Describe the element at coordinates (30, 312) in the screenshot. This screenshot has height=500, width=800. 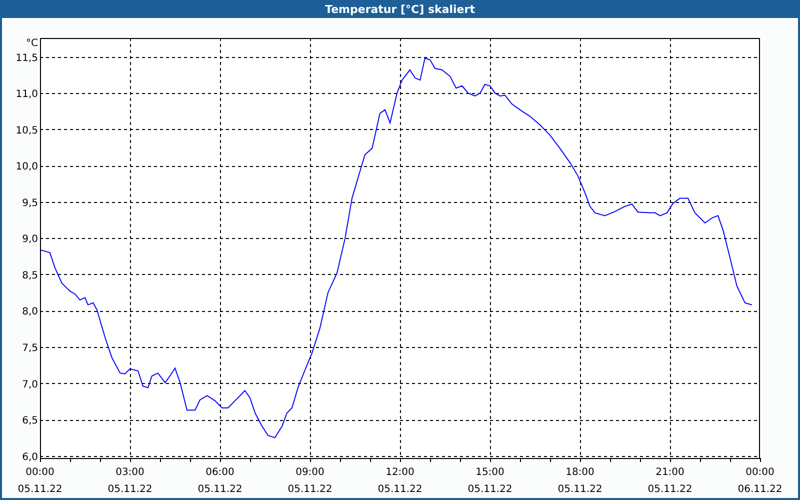
I see `y-tick-label: 8,0` at that location.